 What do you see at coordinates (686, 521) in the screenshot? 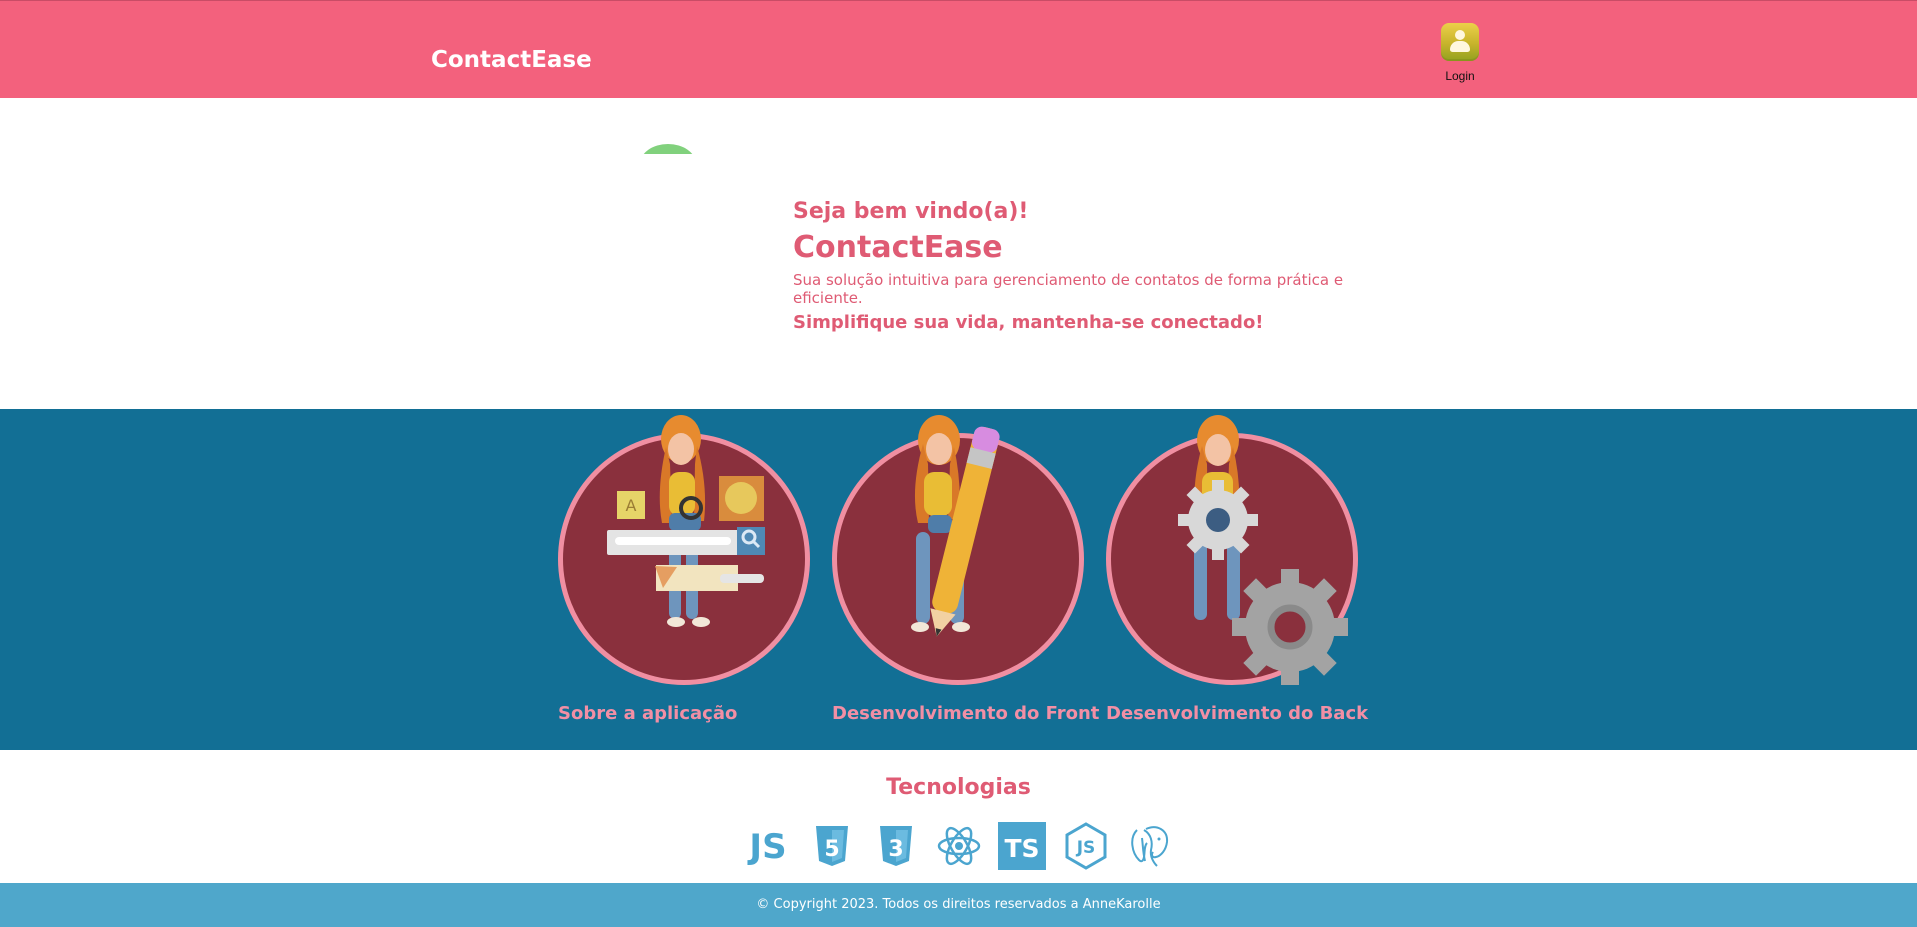
I see `girl-with-search-ui-illustration: A` at bounding box center [686, 521].